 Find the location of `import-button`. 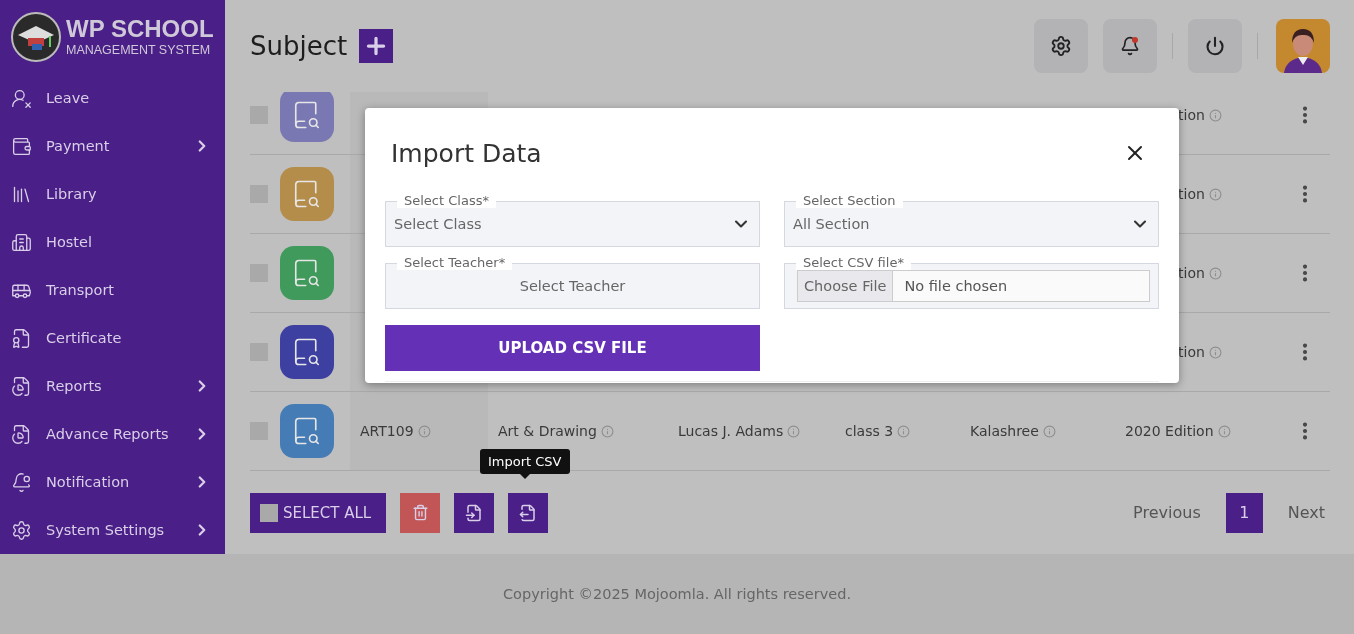

import-button is located at coordinates (528, 512).